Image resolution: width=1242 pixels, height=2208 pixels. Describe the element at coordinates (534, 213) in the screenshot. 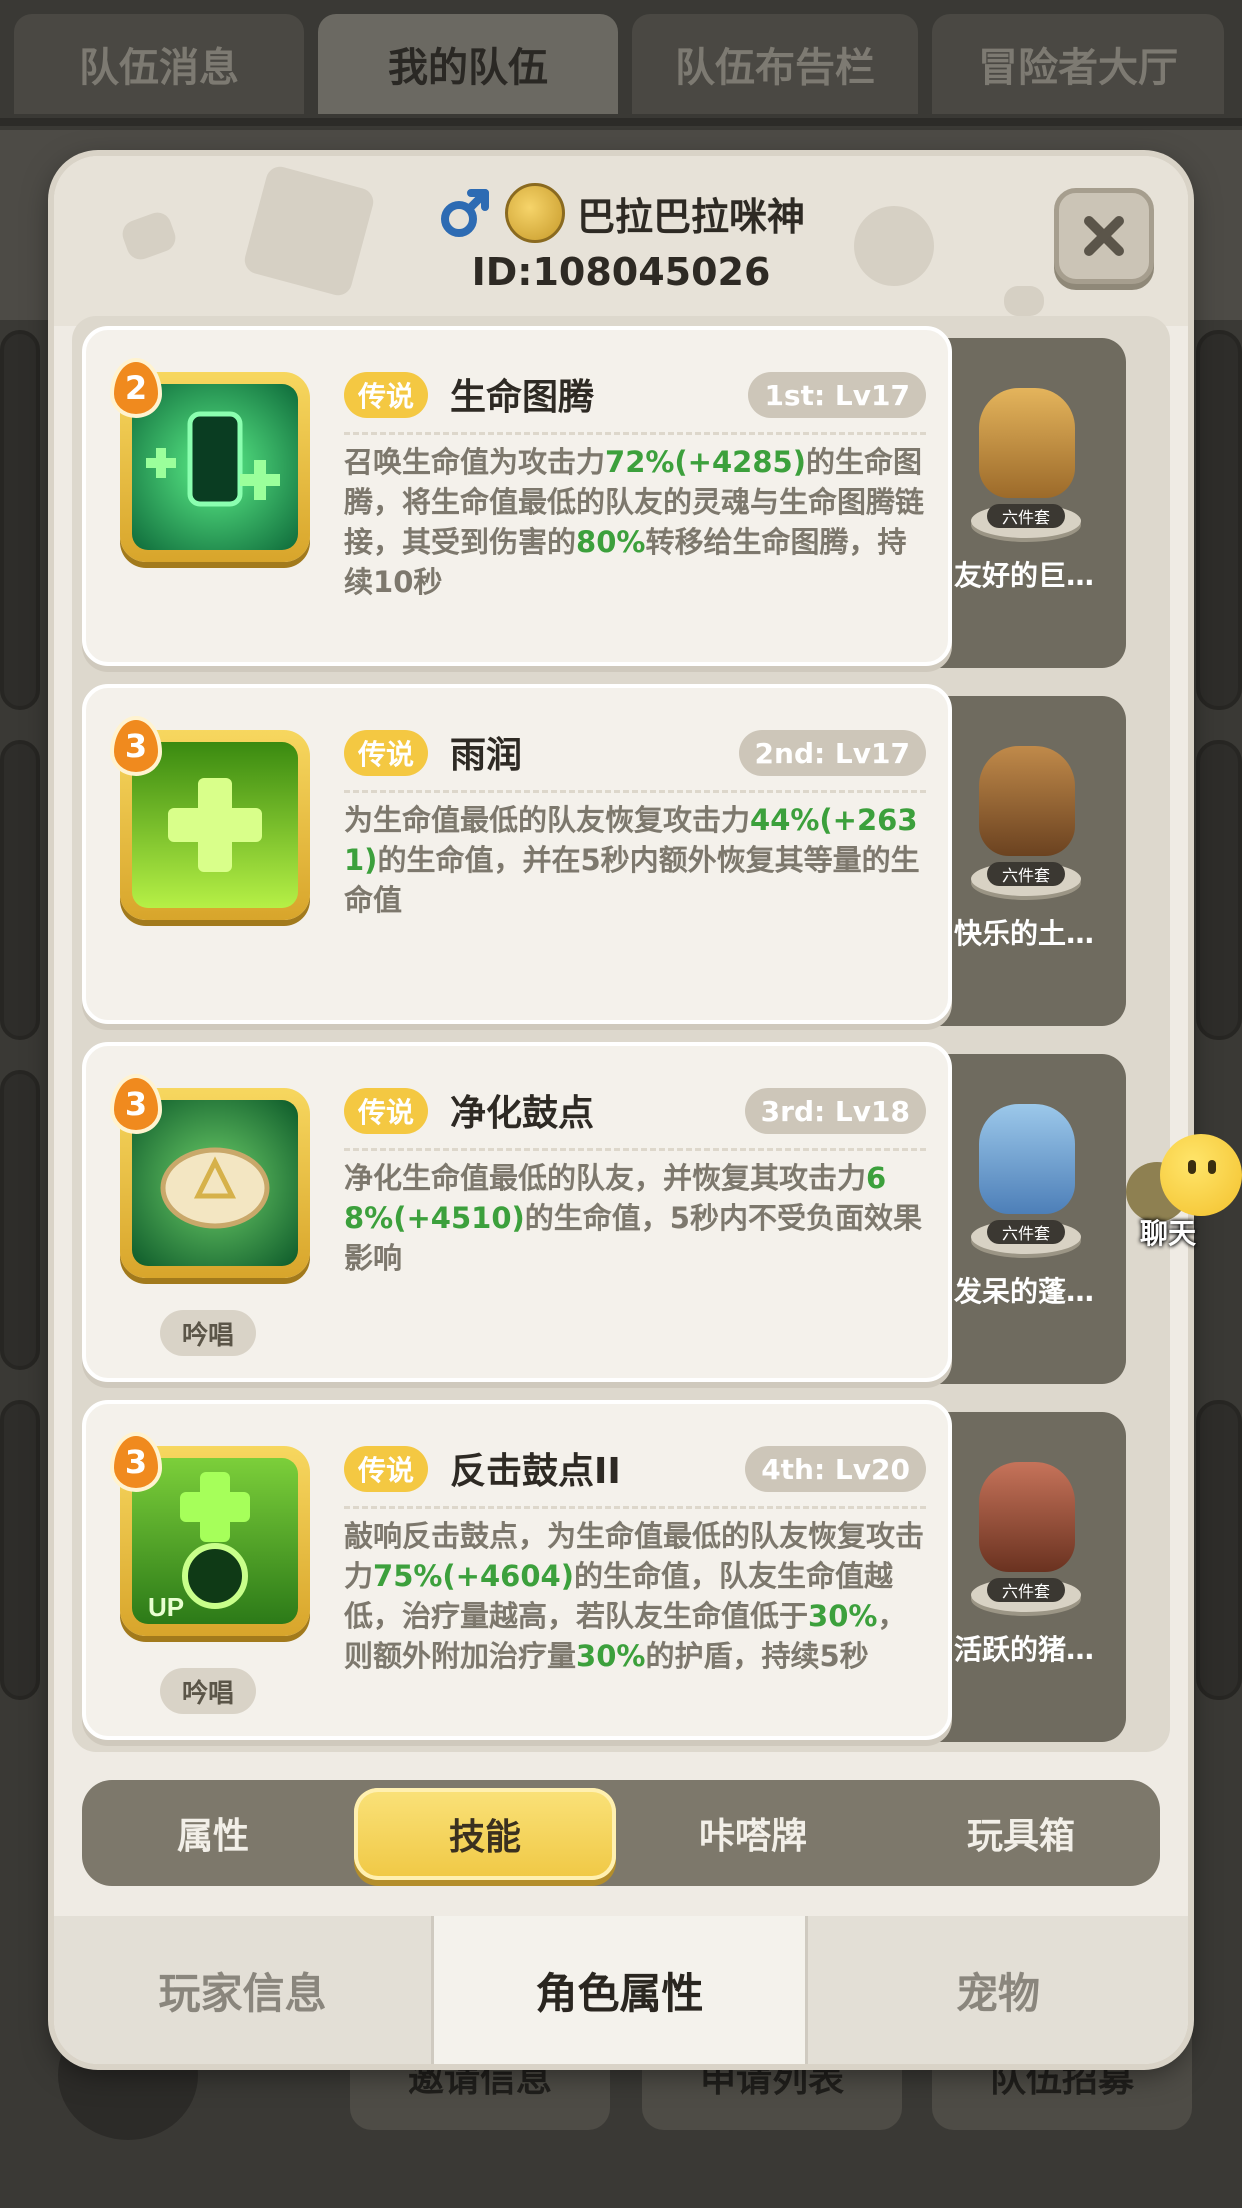

I see `player-avatar` at that location.